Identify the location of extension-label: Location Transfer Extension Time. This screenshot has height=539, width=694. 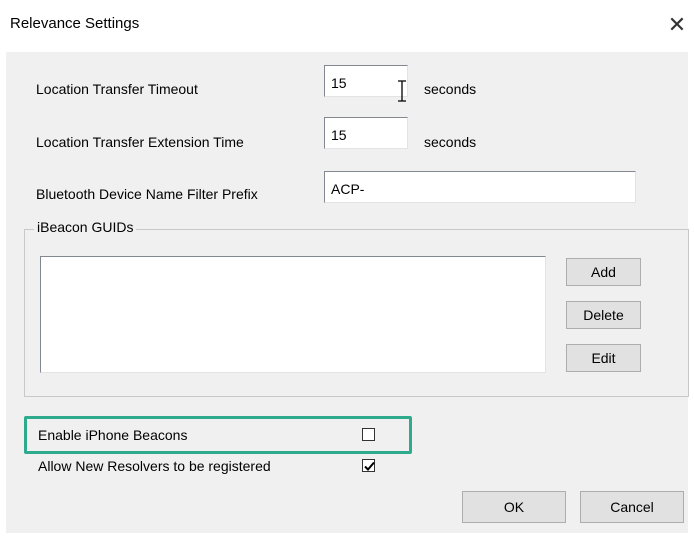
(140, 142).